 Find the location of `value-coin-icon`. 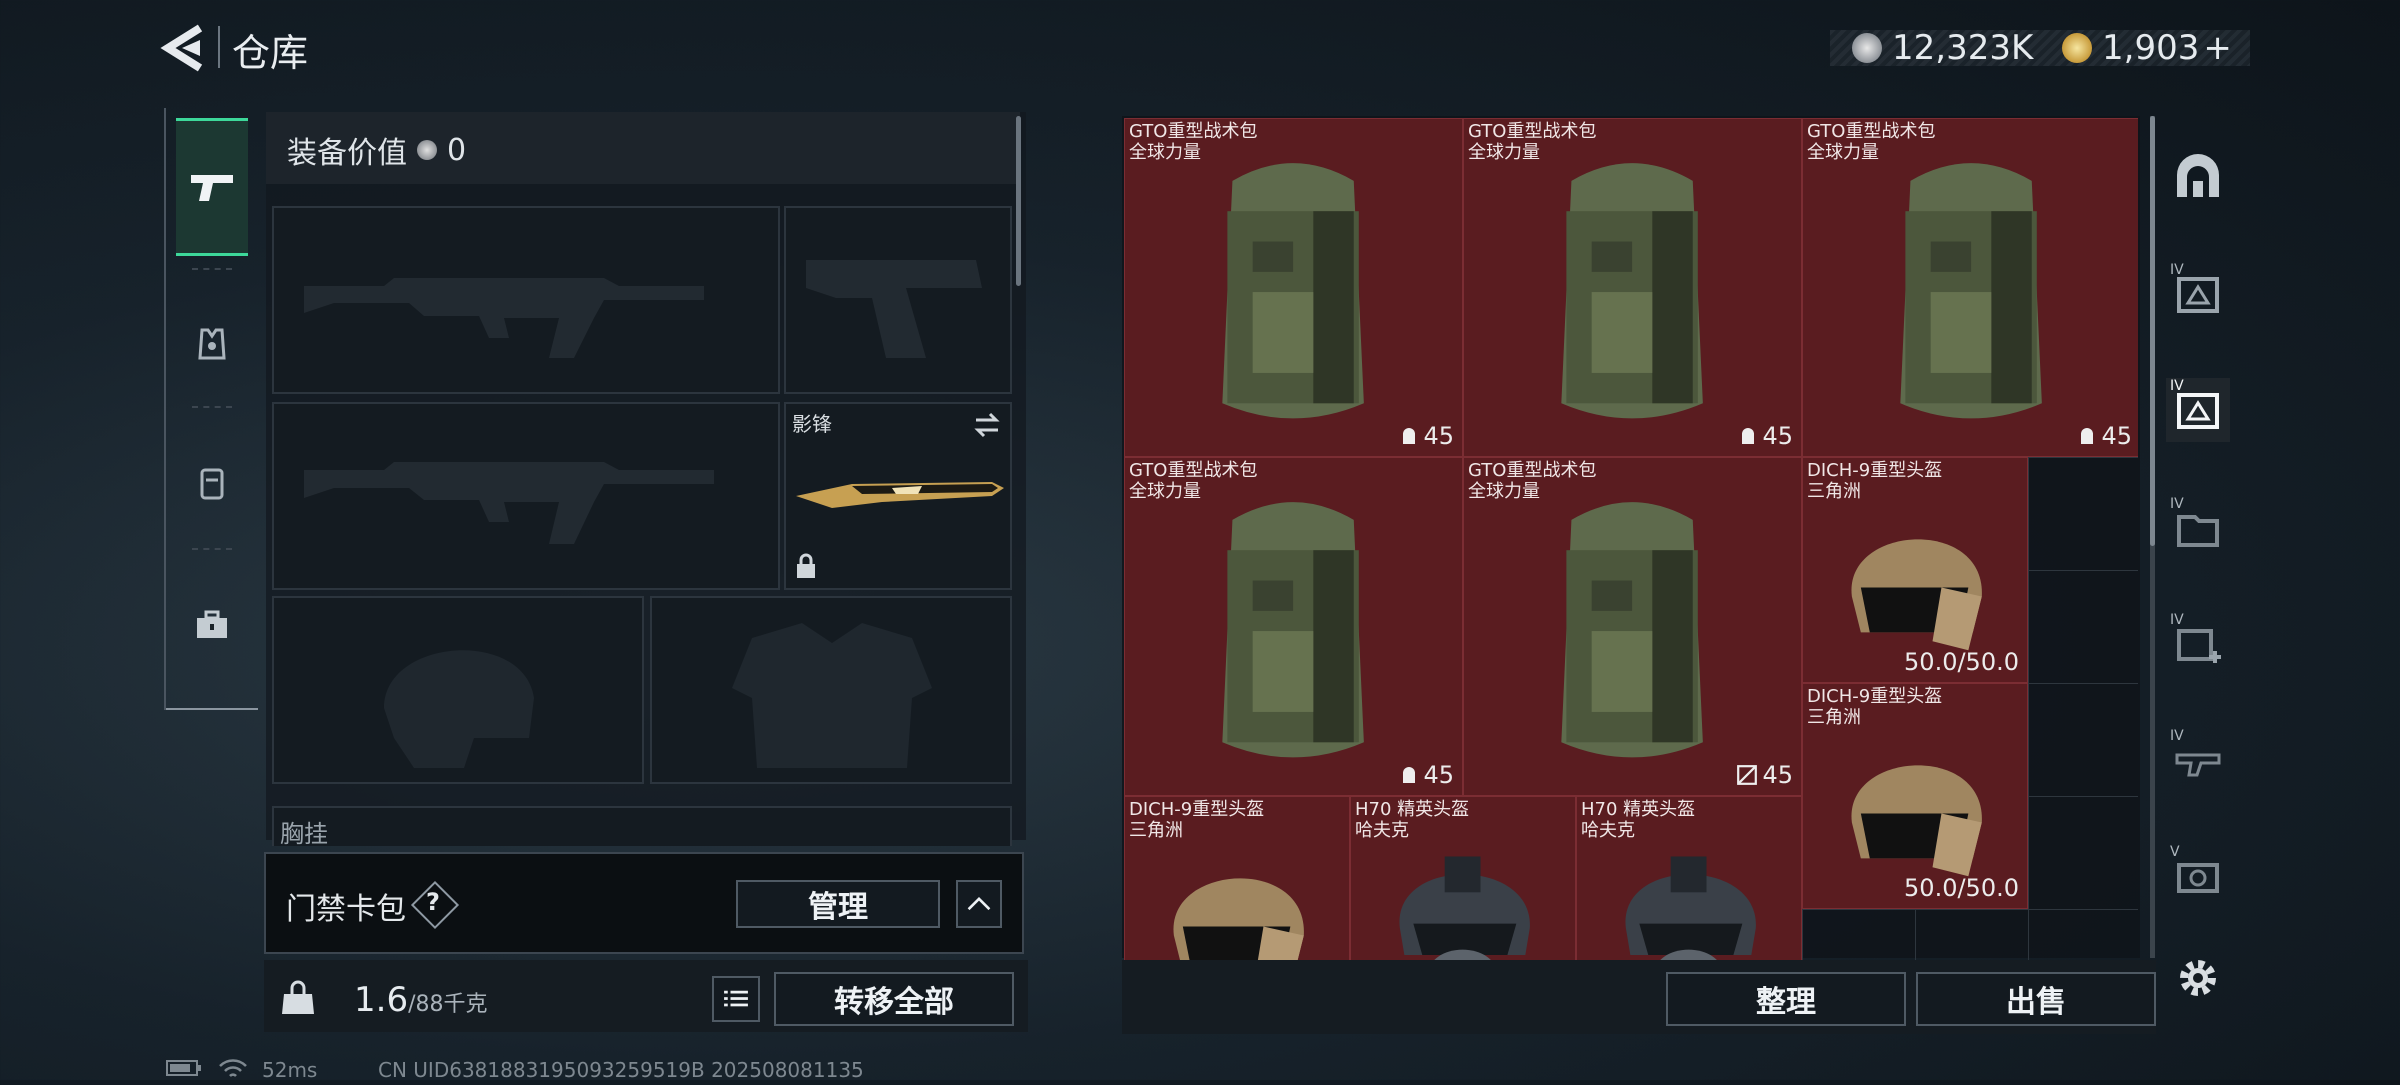

value-coin-icon is located at coordinates (427, 150).